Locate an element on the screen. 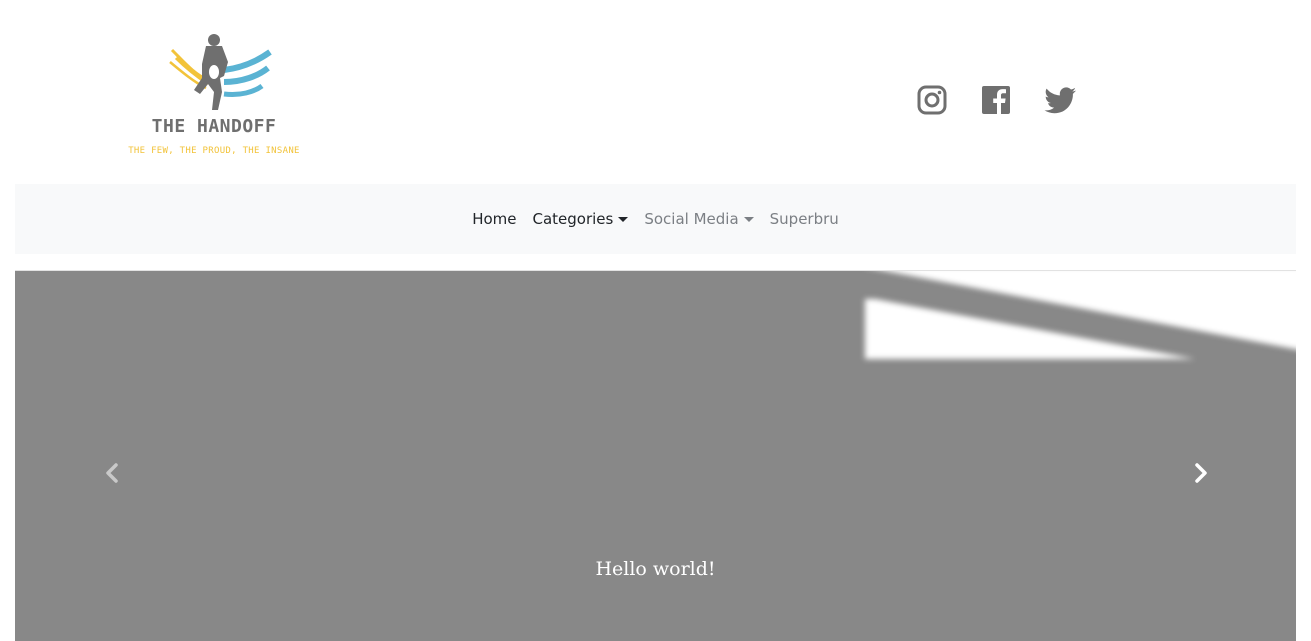 This screenshot has height=641, width=1311. nav-item-categories: Categories is located at coordinates (581, 219).